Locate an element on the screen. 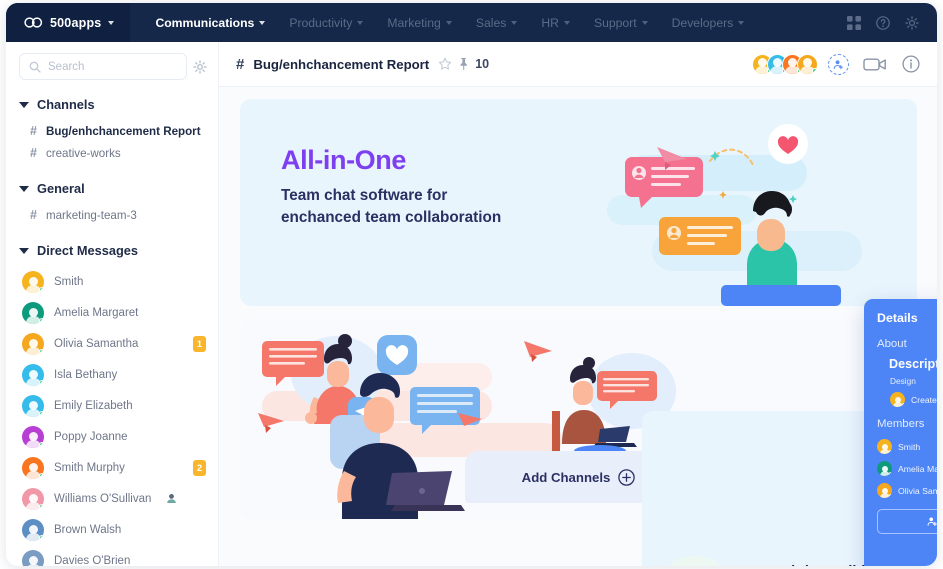 This screenshot has height=569, width=943. nav-item-hr: HR is located at coordinates (555, 22).